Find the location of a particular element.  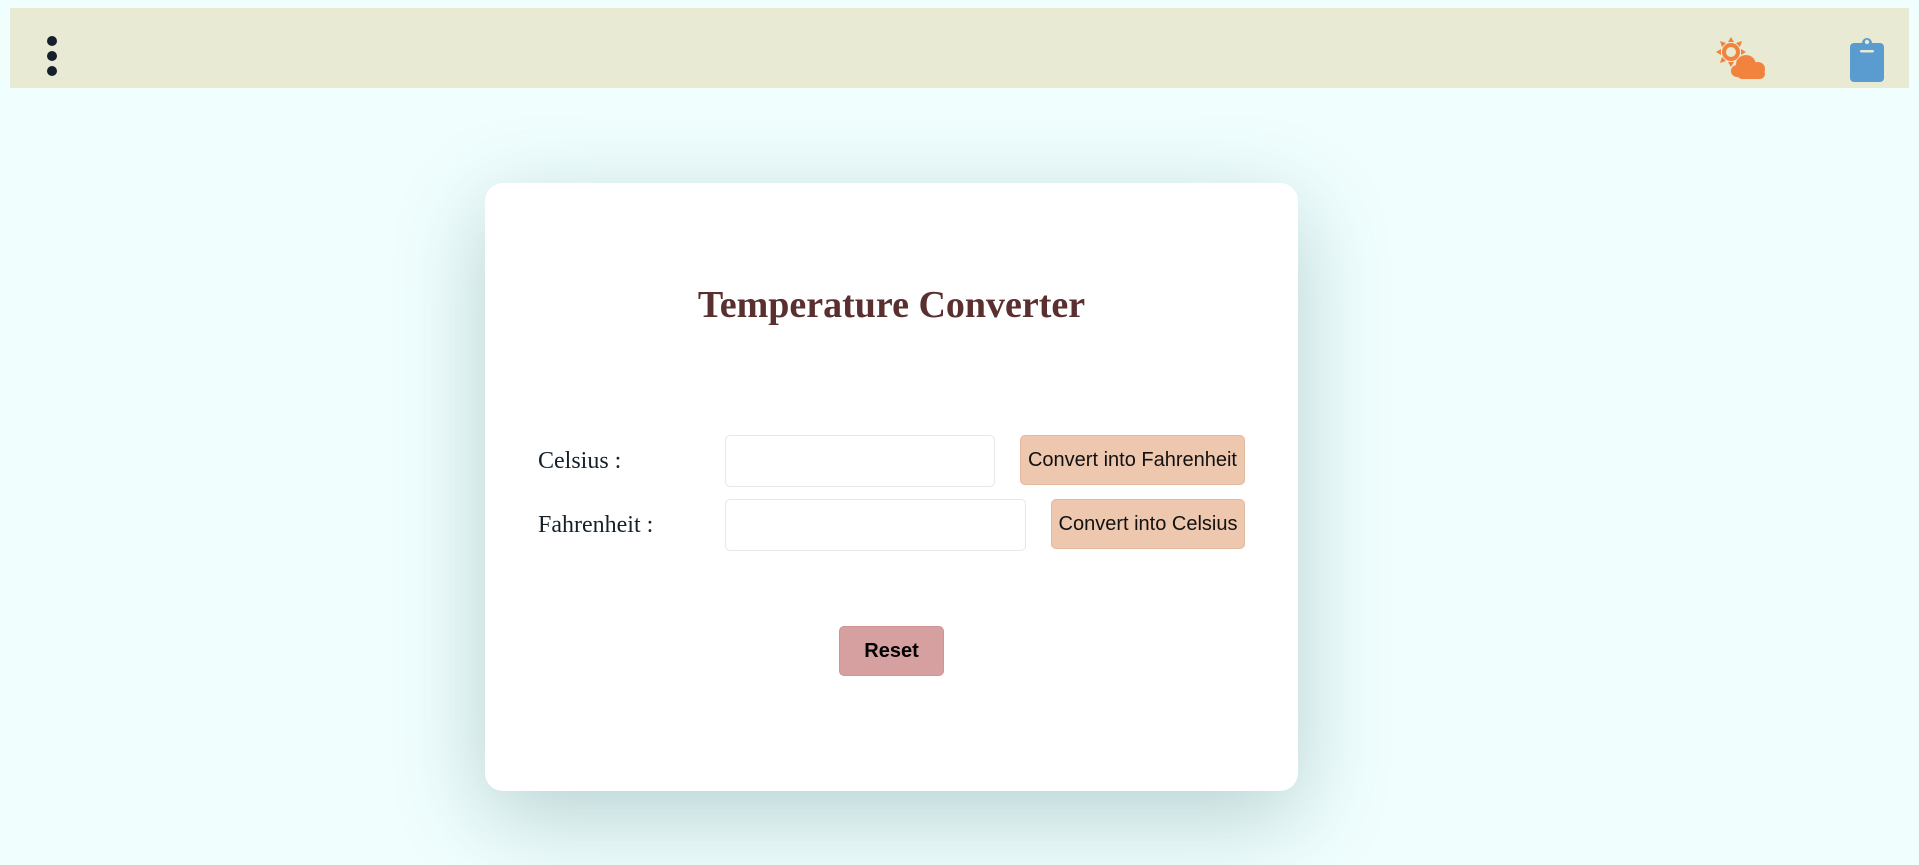

fahrenheit-label: Fahrenheit : is located at coordinates (596, 525).